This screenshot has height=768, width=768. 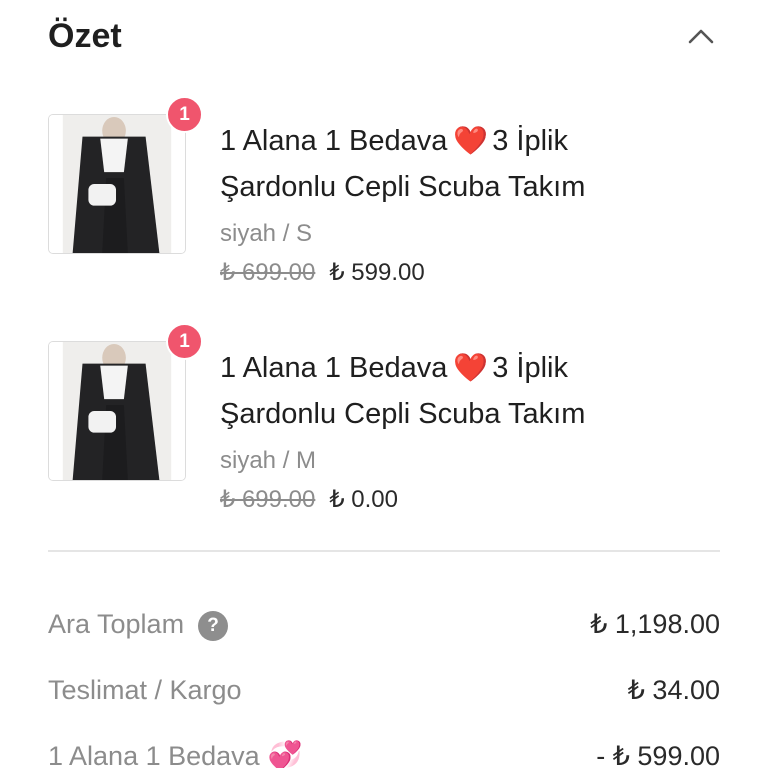 I want to click on discount-label: 1 Alana 1 Bedava 💞, so click(x=175, y=752).